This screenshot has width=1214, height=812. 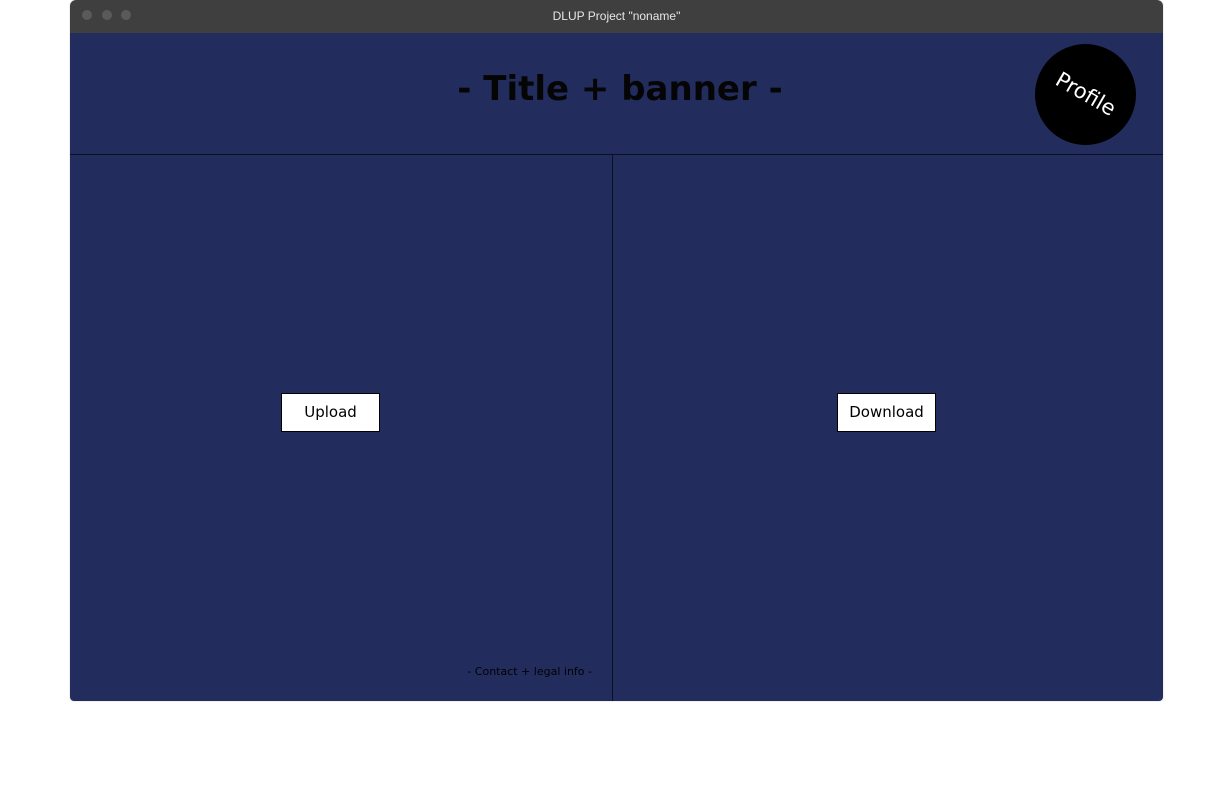 What do you see at coordinates (886, 412) in the screenshot?
I see `download-button: Download` at bounding box center [886, 412].